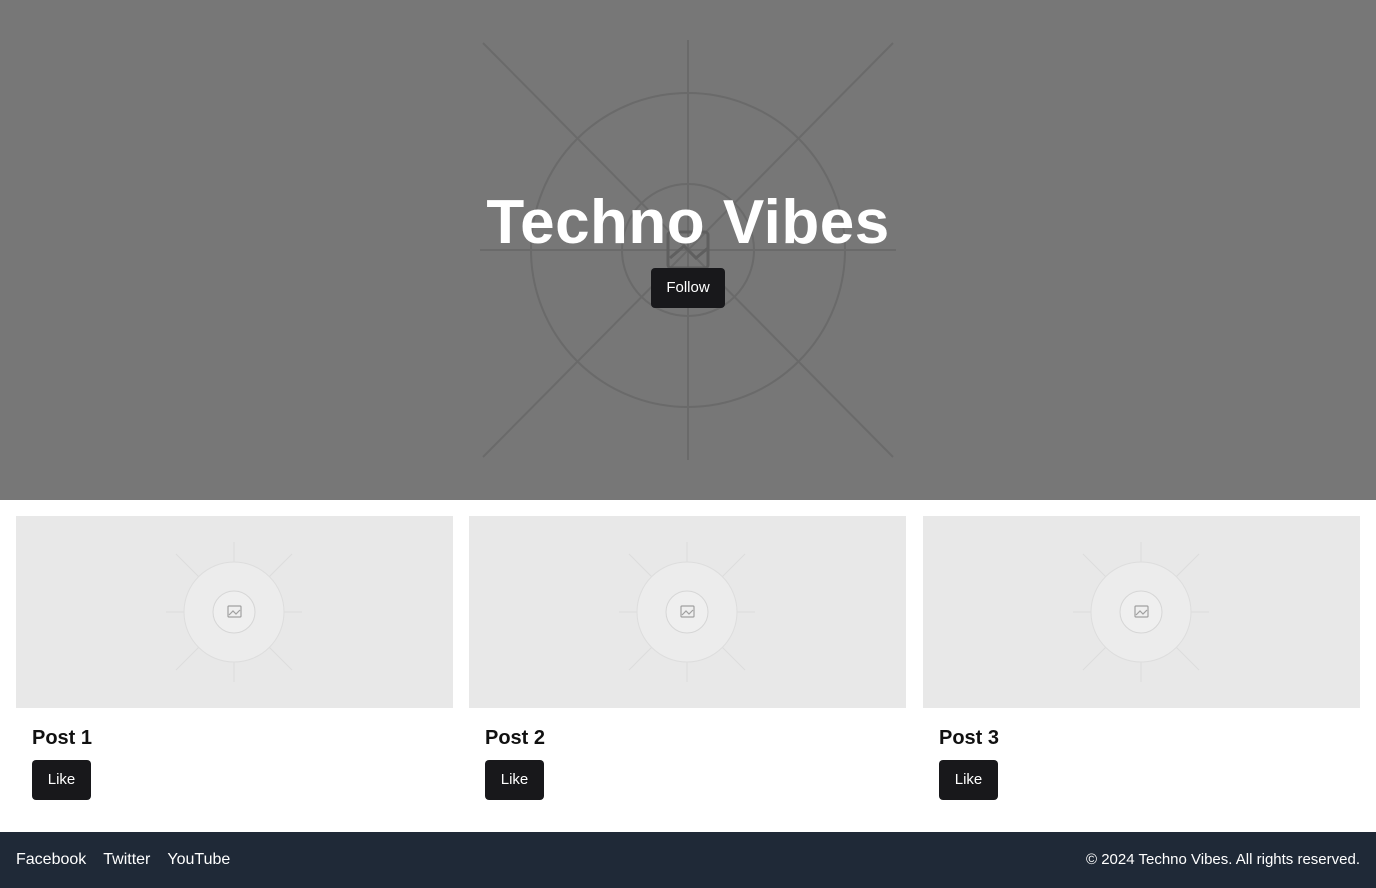  Describe the element at coordinates (688, 222) in the screenshot. I see `page-title: Techno Vibes` at that location.